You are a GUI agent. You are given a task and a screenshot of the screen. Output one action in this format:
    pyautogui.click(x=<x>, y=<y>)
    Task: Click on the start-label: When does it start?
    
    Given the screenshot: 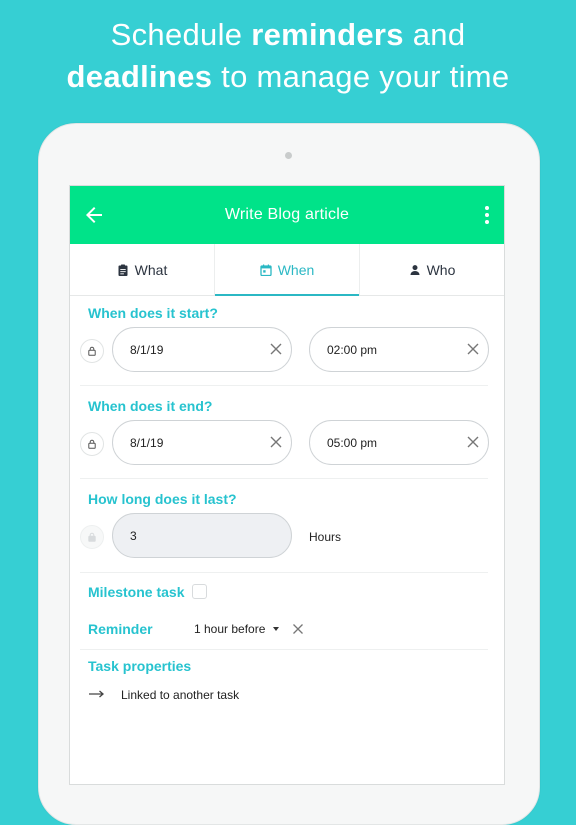 What is the action you would take?
    pyautogui.click(x=153, y=313)
    